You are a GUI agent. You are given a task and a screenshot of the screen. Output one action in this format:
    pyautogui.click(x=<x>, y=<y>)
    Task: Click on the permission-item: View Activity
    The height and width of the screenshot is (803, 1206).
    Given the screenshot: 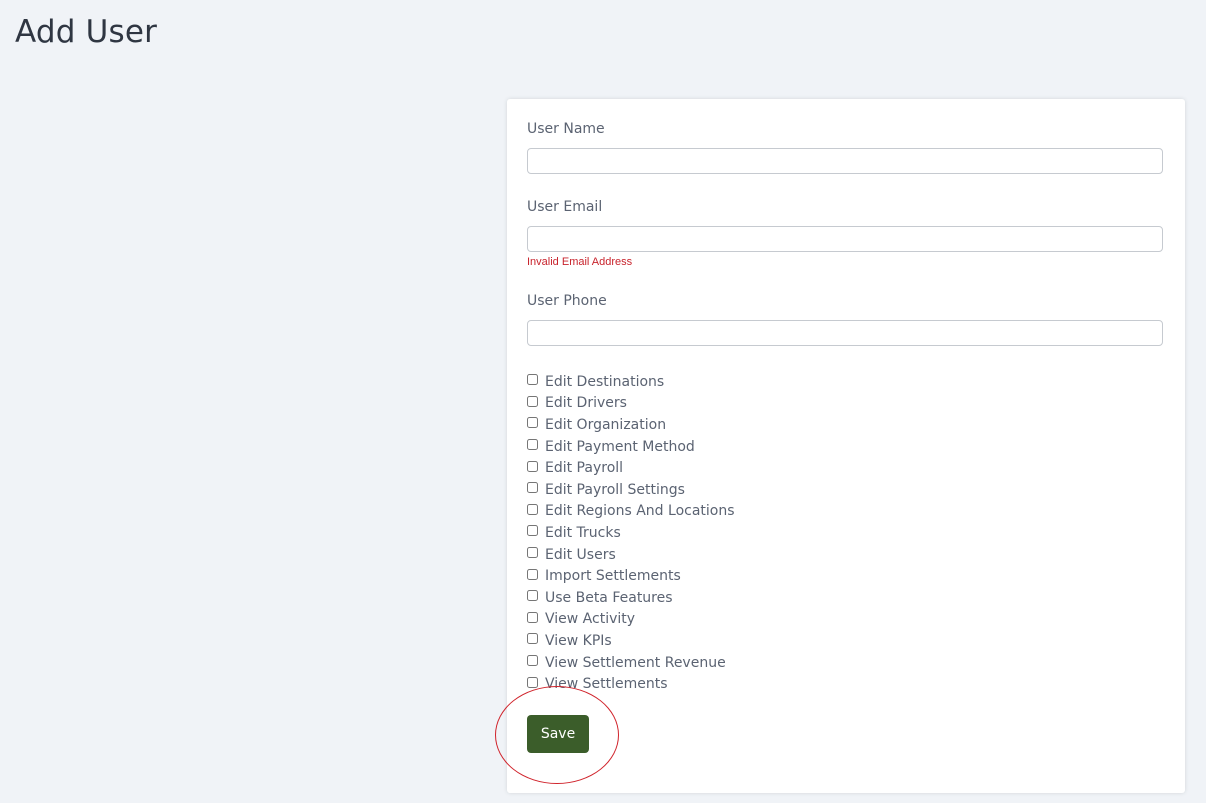 What is the action you would take?
    pyautogui.click(x=827, y=620)
    